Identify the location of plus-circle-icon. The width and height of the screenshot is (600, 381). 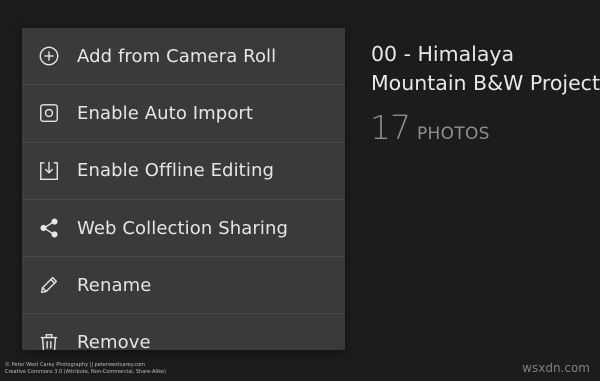
(49, 56).